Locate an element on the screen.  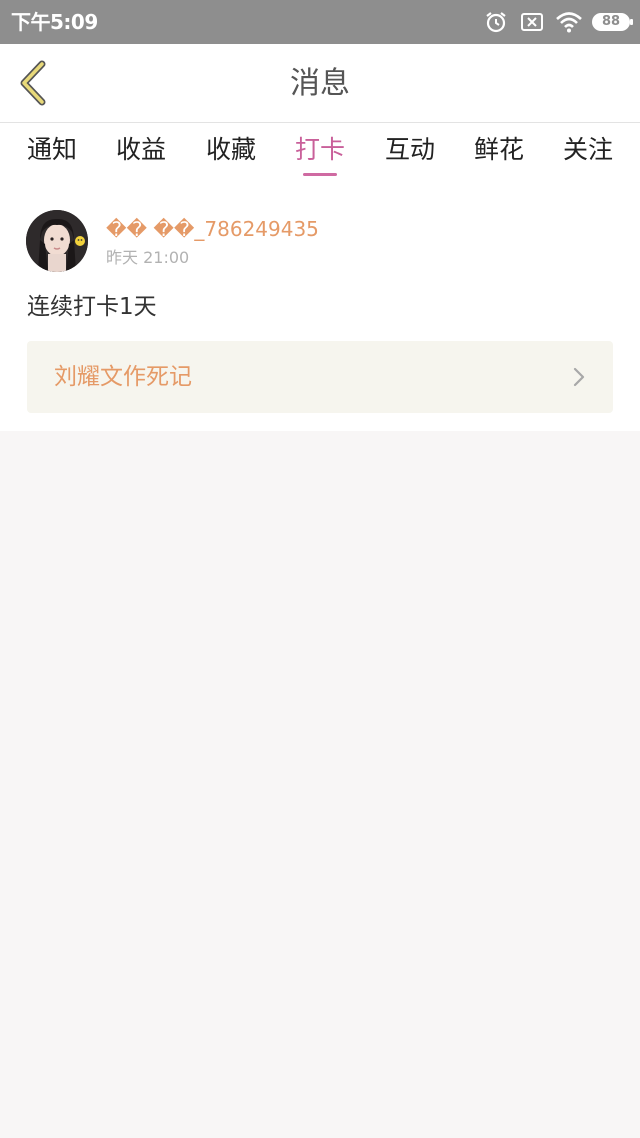
work-link-card: 刘耀文作死记 is located at coordinates (320, 377).